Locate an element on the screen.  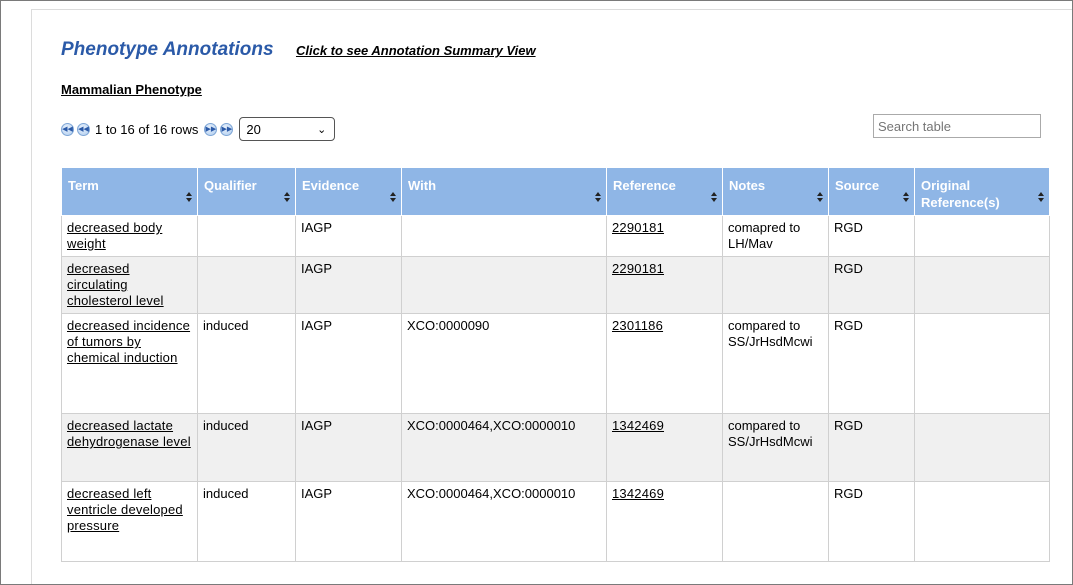
column-header-notes: Notes is located at coordinates (775, 191).